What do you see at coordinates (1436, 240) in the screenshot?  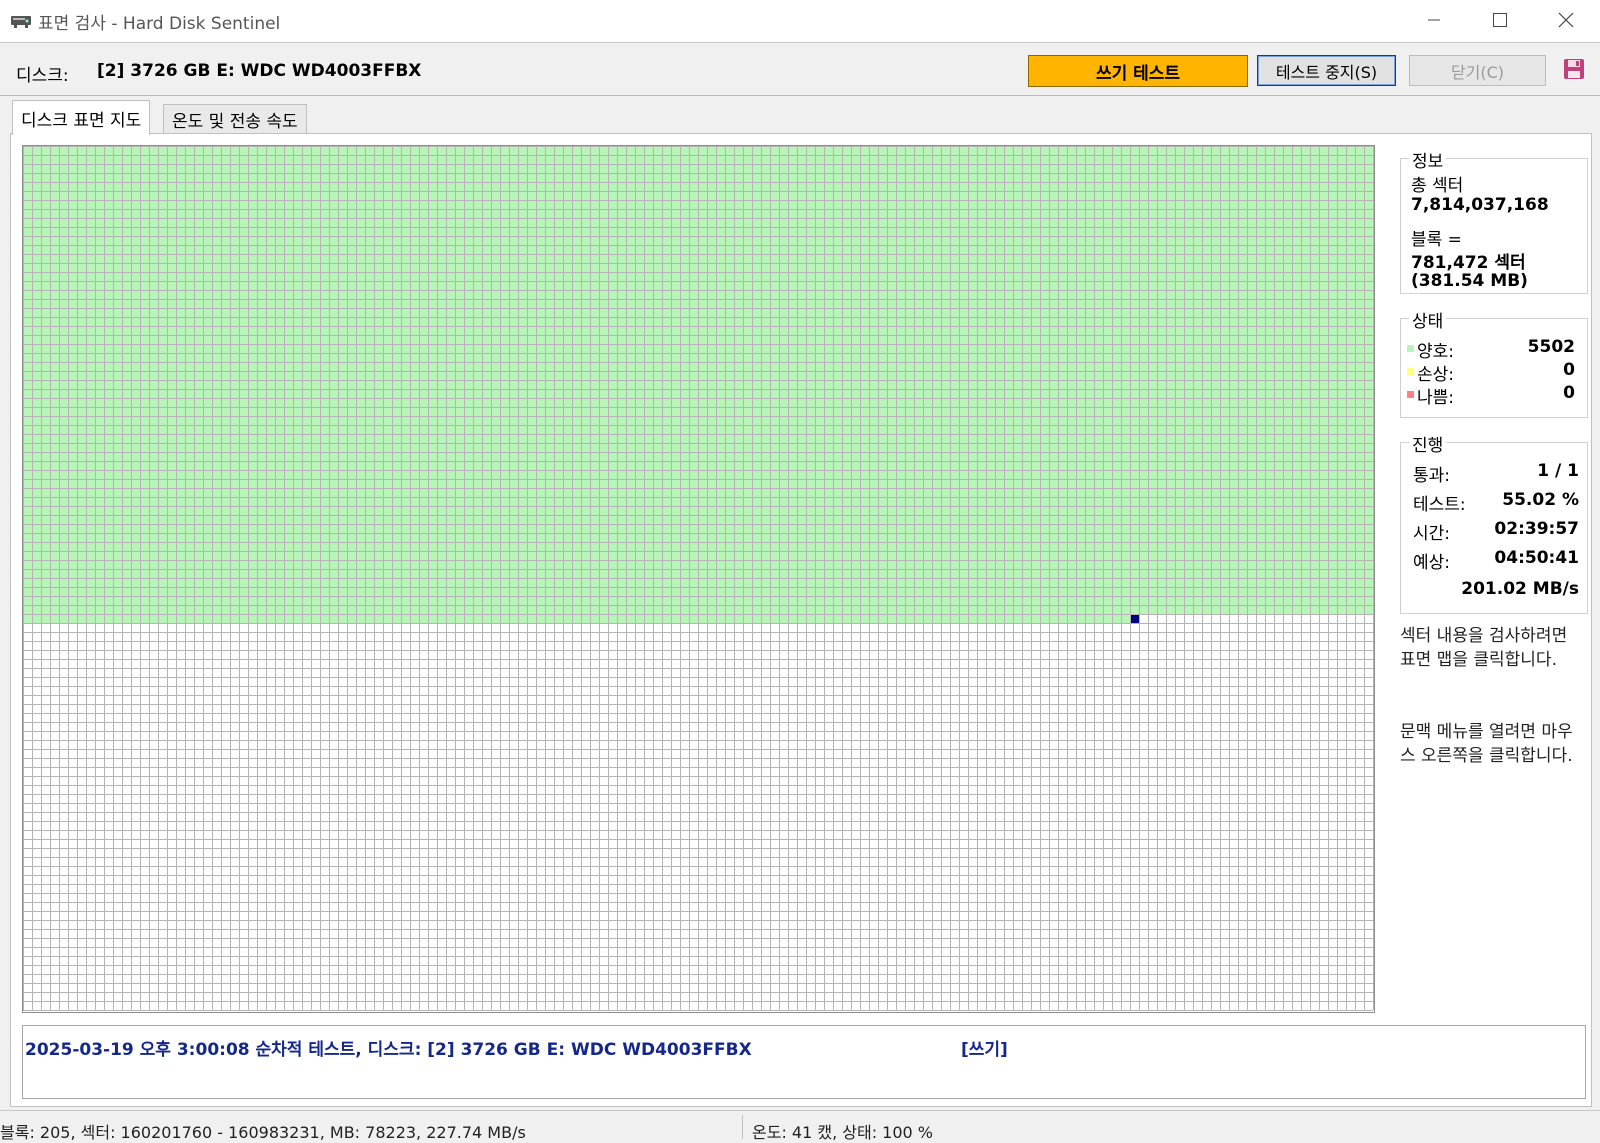 I see `block-label: 블록 =` at bounding box center [1436, 240].